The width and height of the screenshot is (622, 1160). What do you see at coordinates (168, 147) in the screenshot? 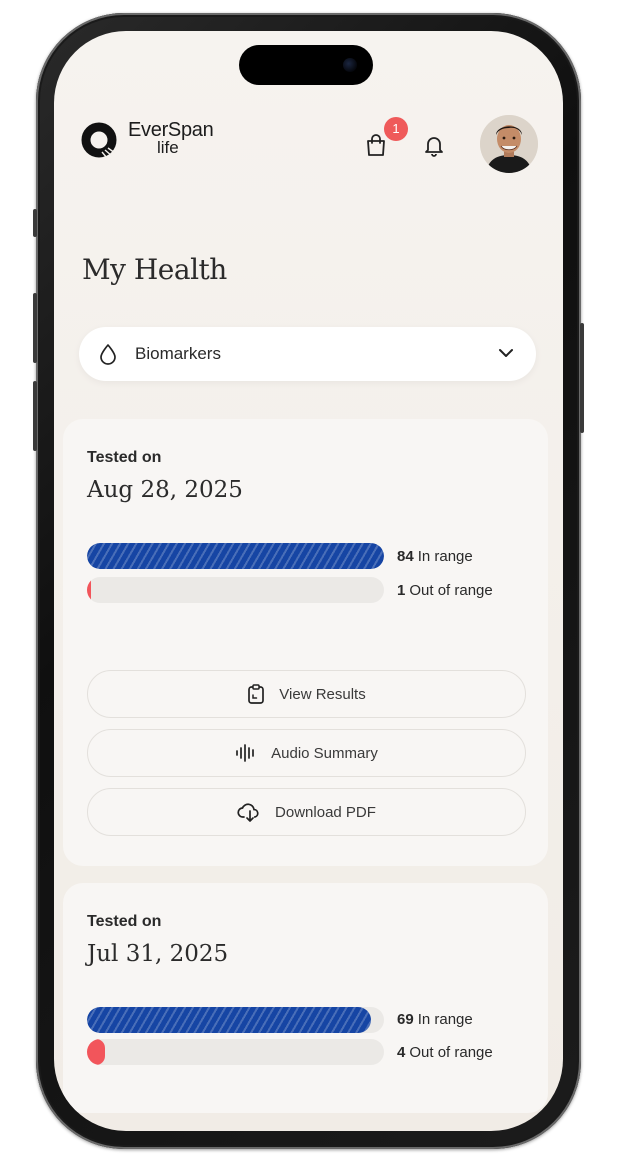
I see `brand-line2: life` at bounding box center [168, 147].